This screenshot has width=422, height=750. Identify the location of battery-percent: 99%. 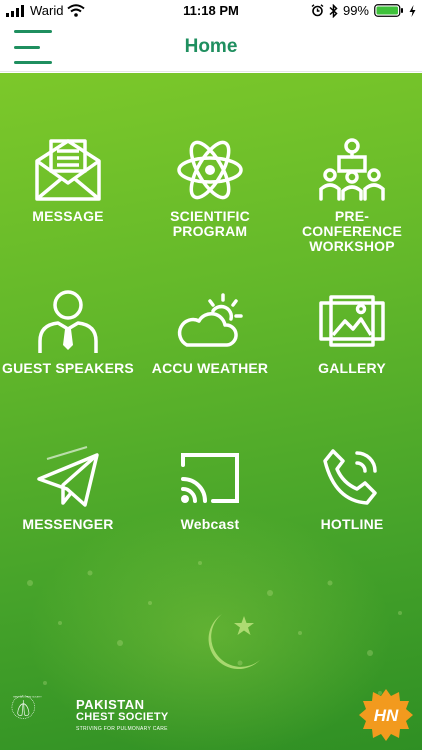
(355, 10).